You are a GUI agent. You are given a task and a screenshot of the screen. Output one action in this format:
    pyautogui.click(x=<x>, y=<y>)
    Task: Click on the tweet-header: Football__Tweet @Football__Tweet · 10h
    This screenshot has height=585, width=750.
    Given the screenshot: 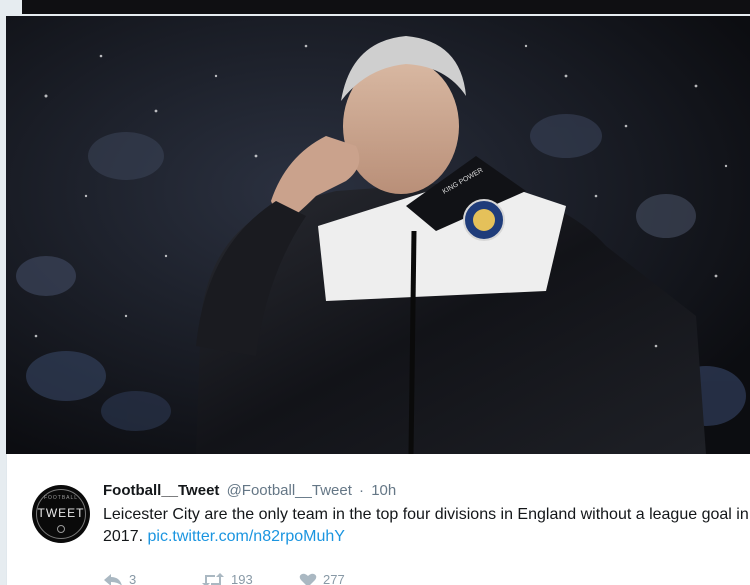 What is the action you would take?
    pyautogui.click(x=249, y=490)
    